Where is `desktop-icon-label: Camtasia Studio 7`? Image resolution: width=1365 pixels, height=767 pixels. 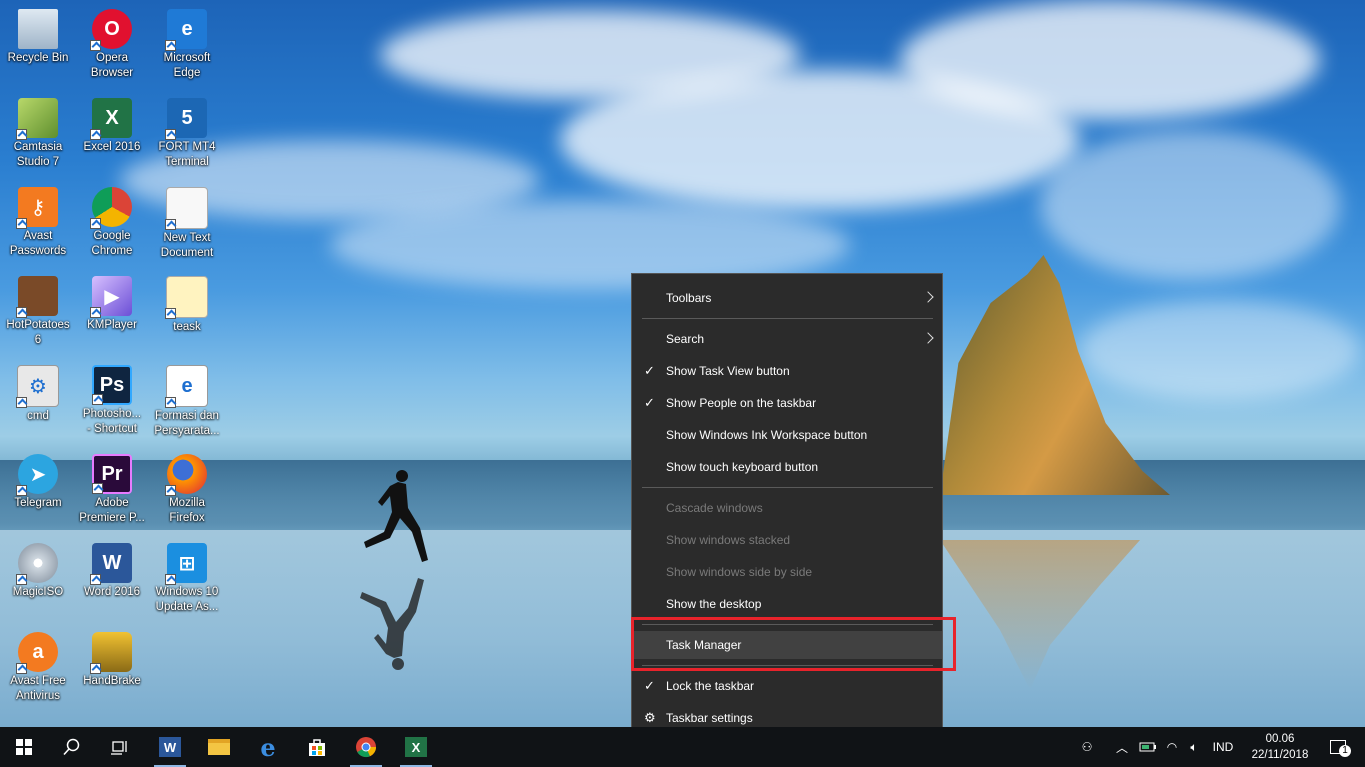
desktop-icon-label: Camtasia Studio 7 is located at coordinates (38, 154).